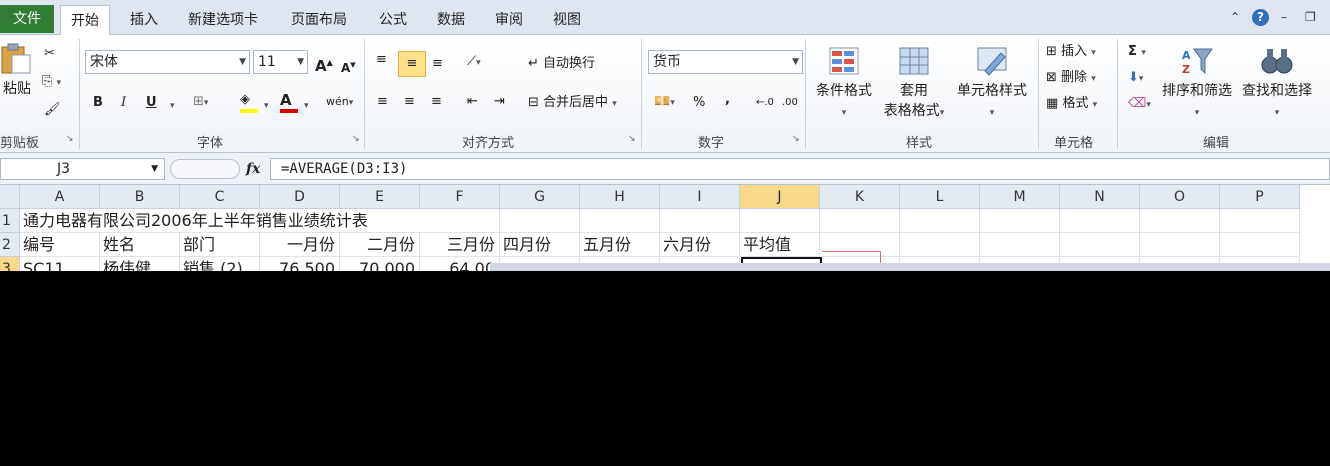 This screenshot has height=466, width=1330. What do you see at coordinates (460, 245) in the screenshot?
I see `cell-f2: 三月份` at bounding box center [460, 245].